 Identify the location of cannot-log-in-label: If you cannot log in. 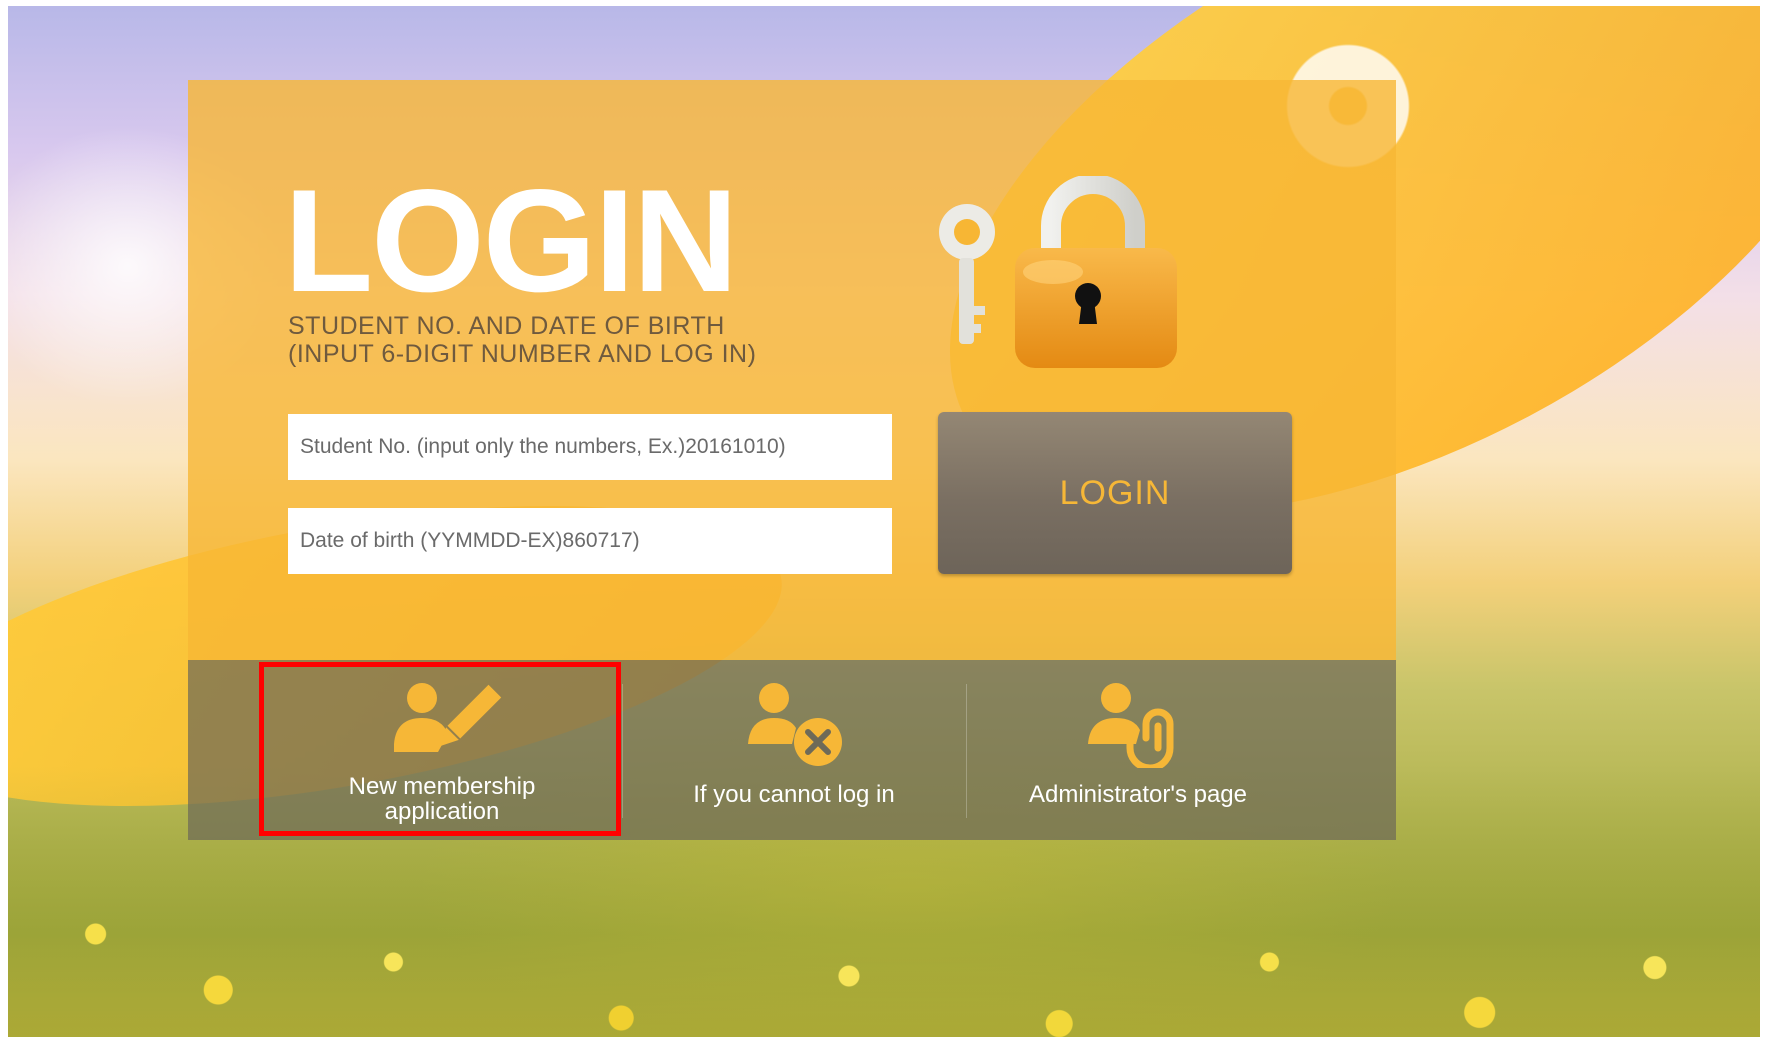
(794, 794).